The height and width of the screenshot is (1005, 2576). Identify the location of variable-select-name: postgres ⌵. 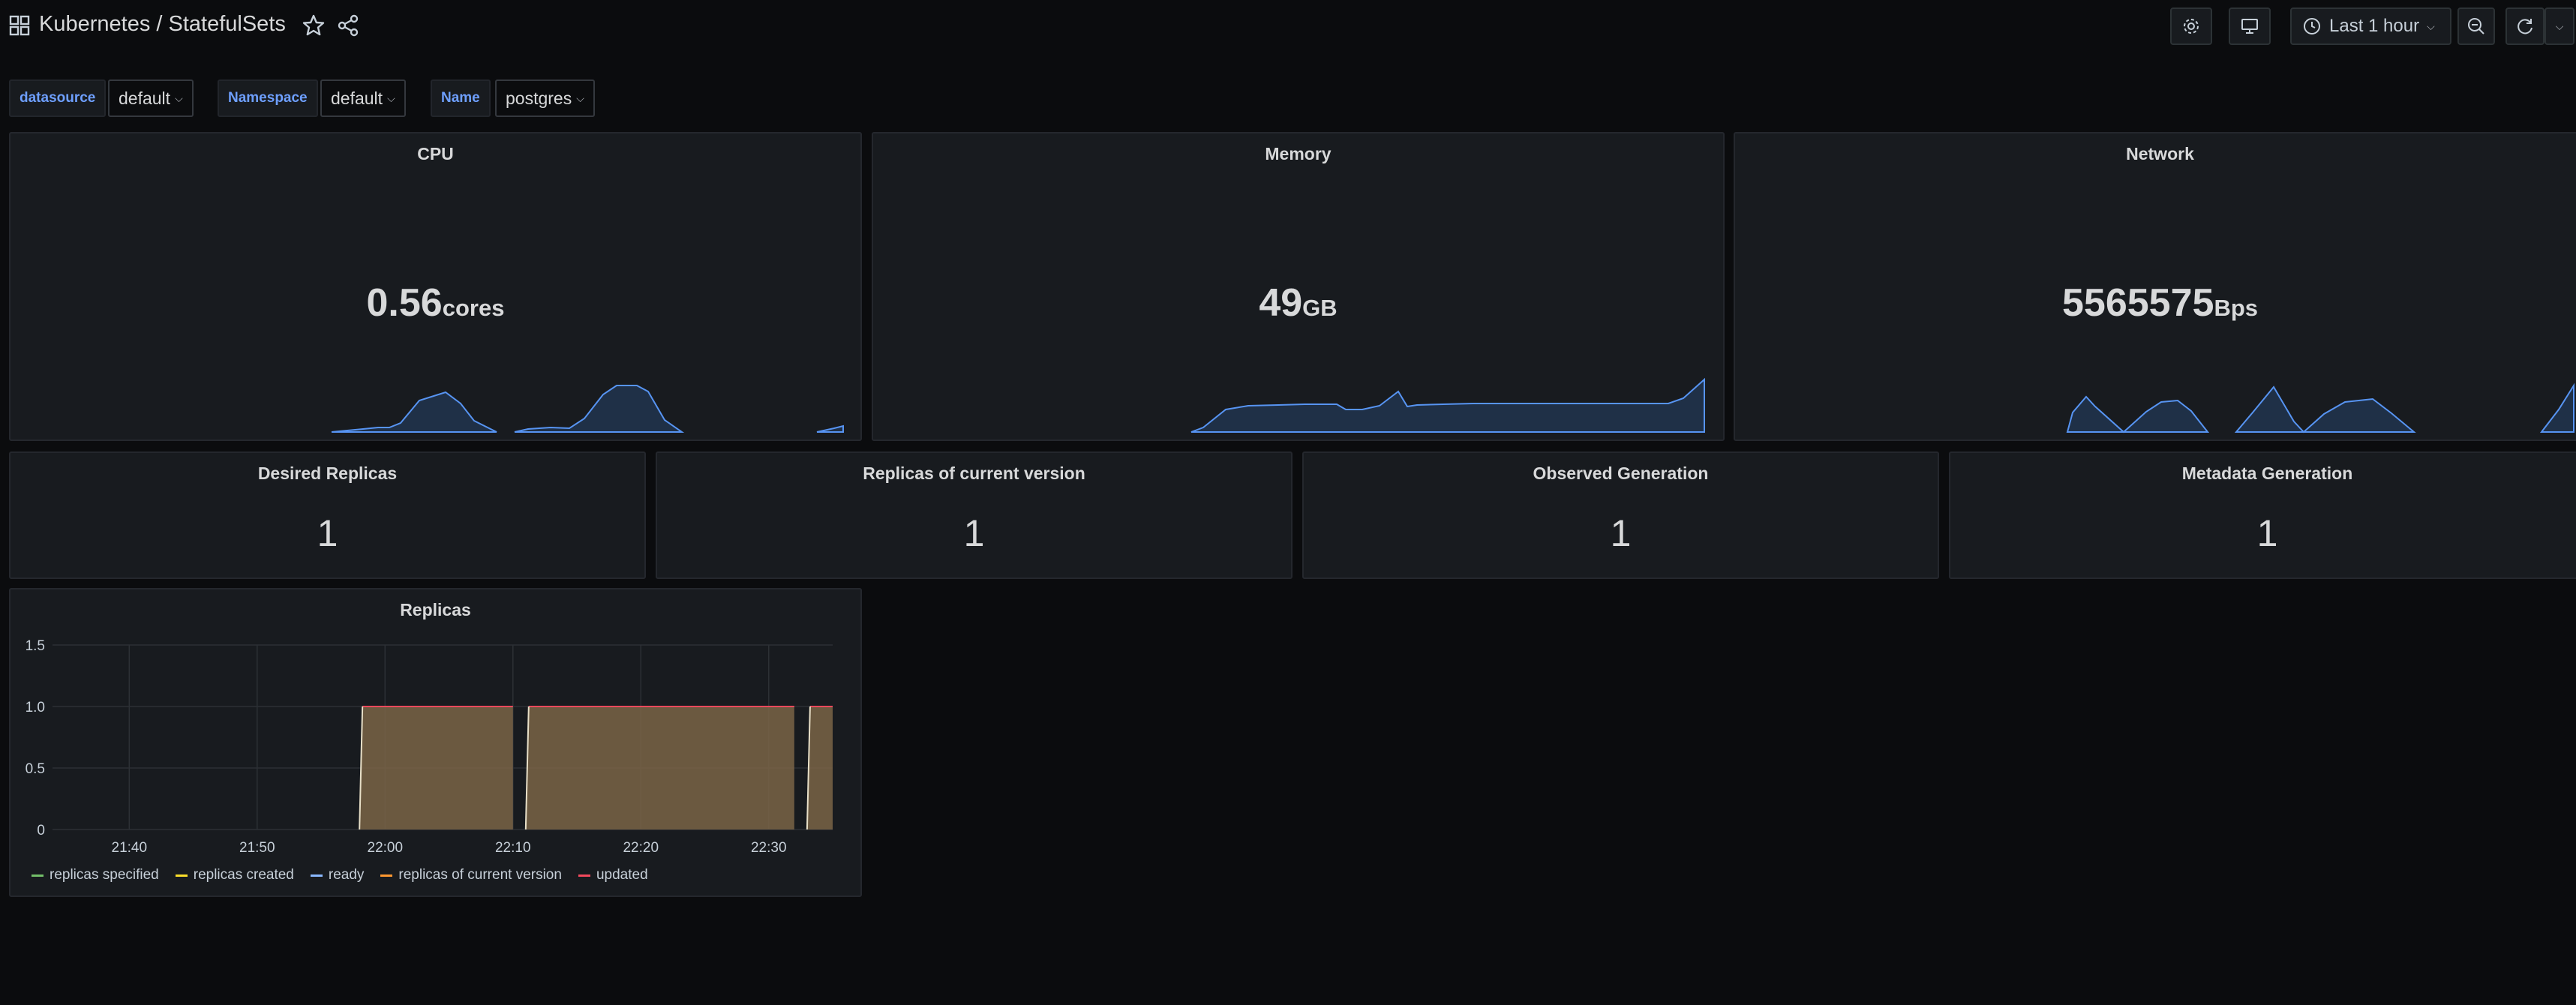
(545, 98).